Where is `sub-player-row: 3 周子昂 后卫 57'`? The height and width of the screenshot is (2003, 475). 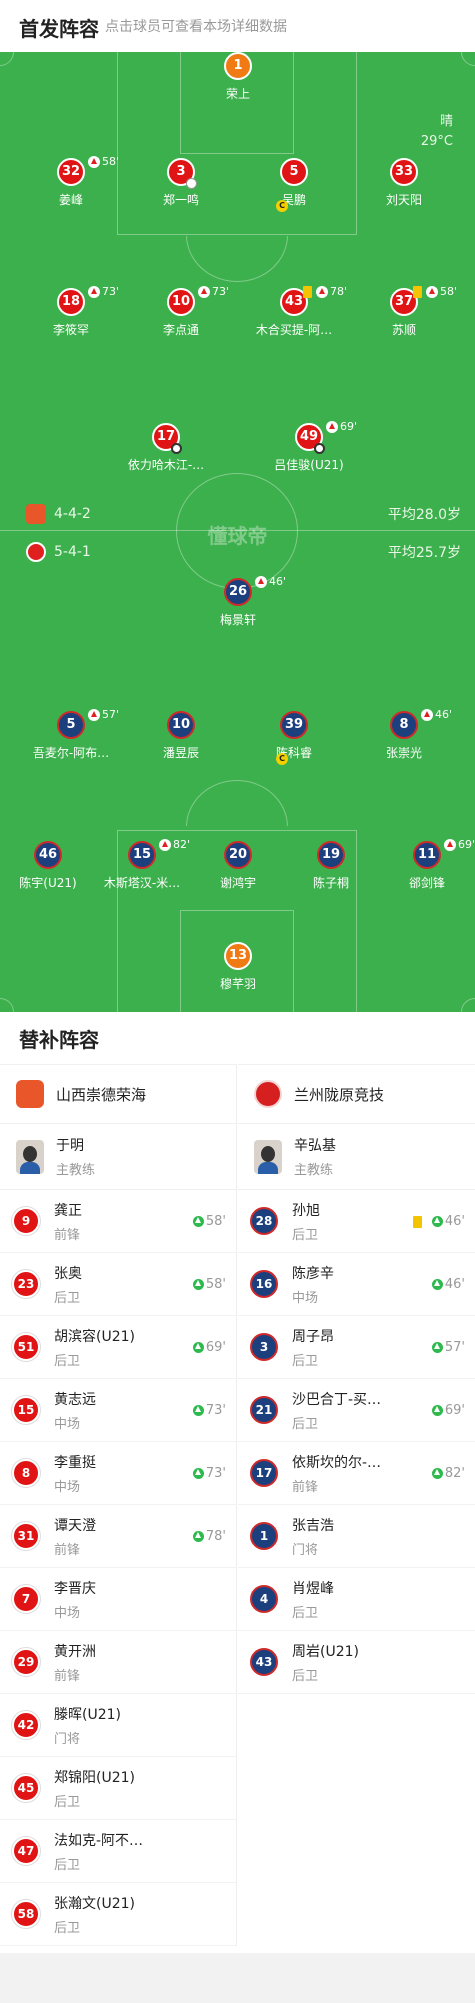 sub-player-row: 3 周子昂 后卫 57' is located at coordinates (356, 1347).